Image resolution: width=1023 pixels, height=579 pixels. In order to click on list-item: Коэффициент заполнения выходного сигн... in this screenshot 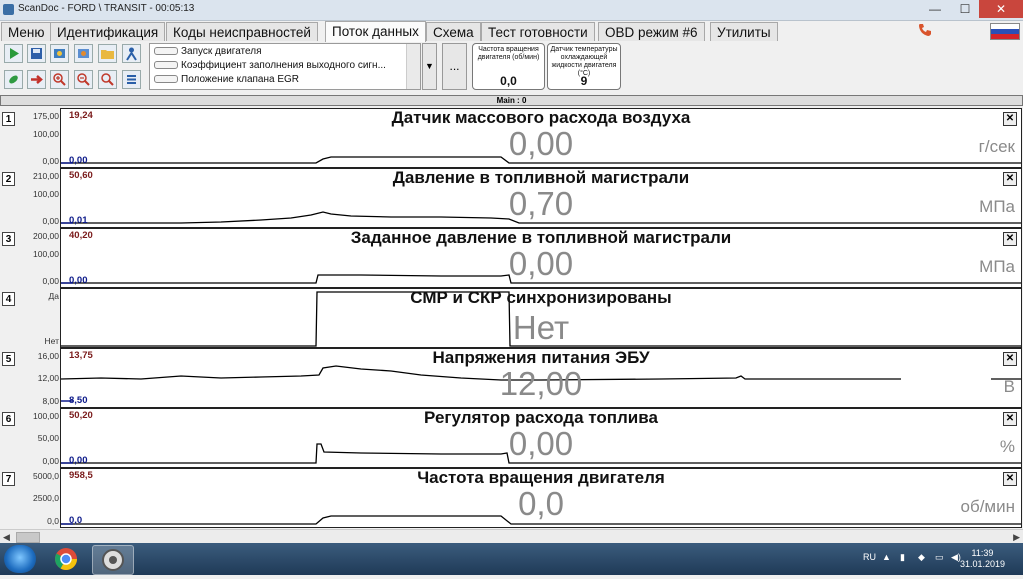, I will do `click(270, 65)`.